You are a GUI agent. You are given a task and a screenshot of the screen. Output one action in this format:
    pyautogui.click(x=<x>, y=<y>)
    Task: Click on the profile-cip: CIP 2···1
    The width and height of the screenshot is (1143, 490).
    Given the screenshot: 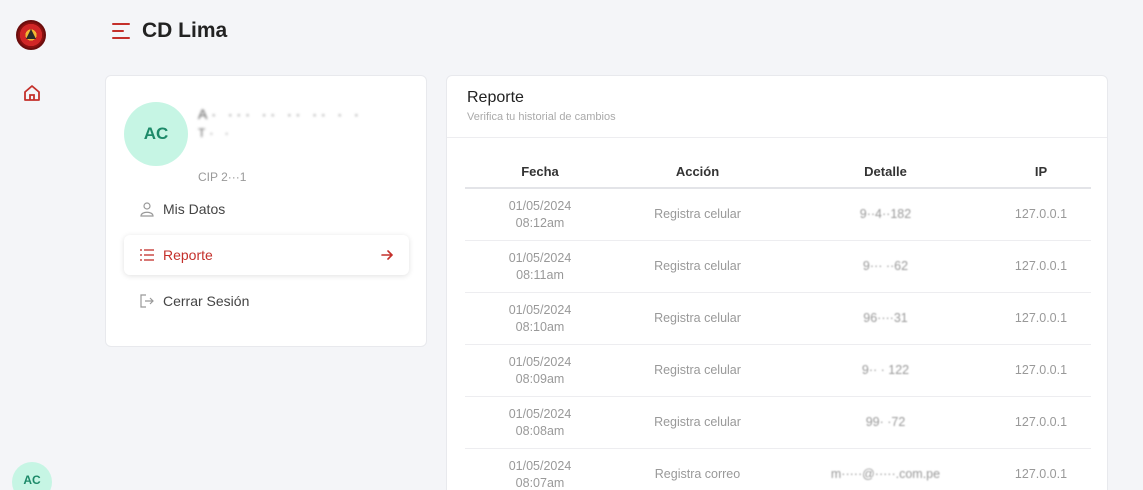 What is the action you would take?
    pyautogui.click(x=222, y=177)
    